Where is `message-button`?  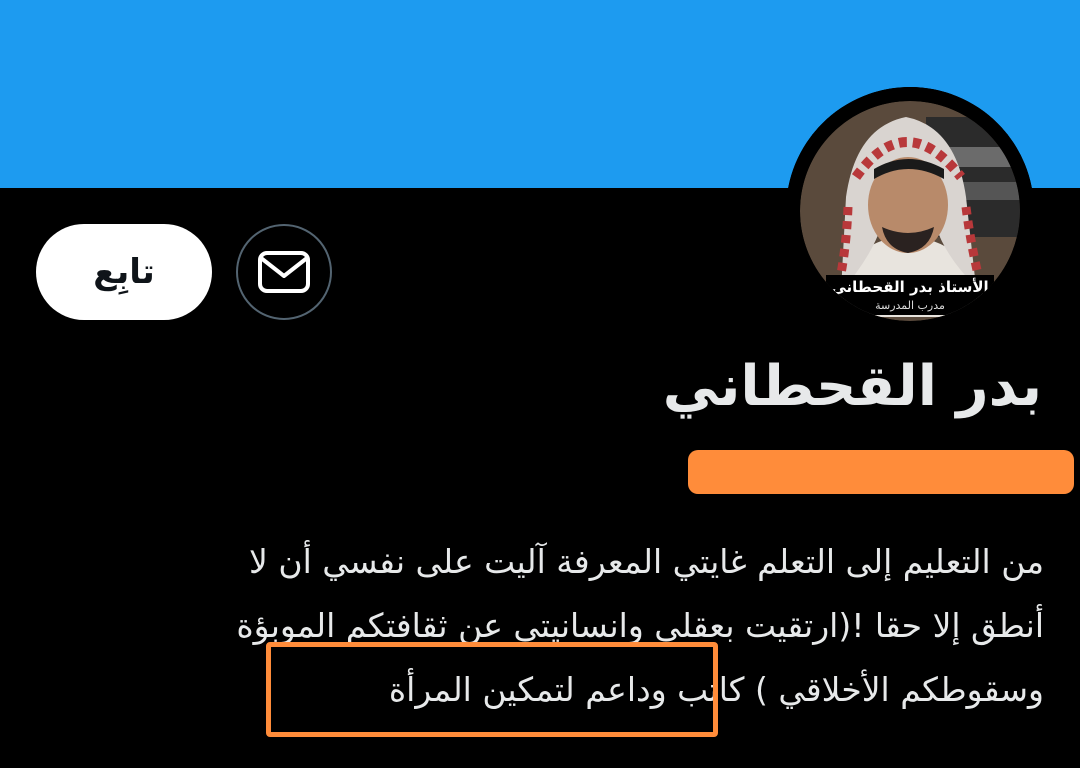 message-button is located at coordinates (284, 272).